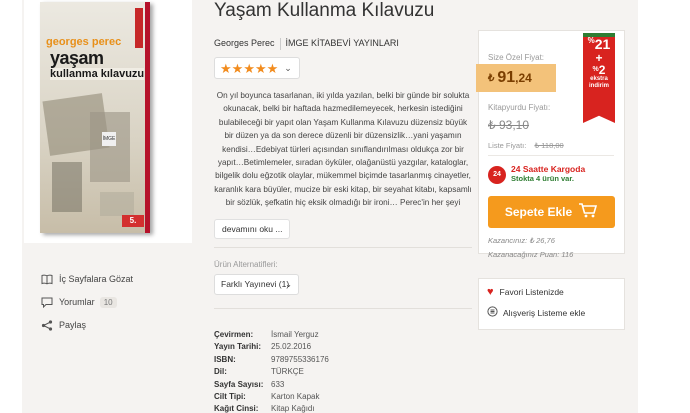 This screenshot has width=690, height=413. I want to click on kitapyurdu-price: ₺ 93,10, so click(508, 125).